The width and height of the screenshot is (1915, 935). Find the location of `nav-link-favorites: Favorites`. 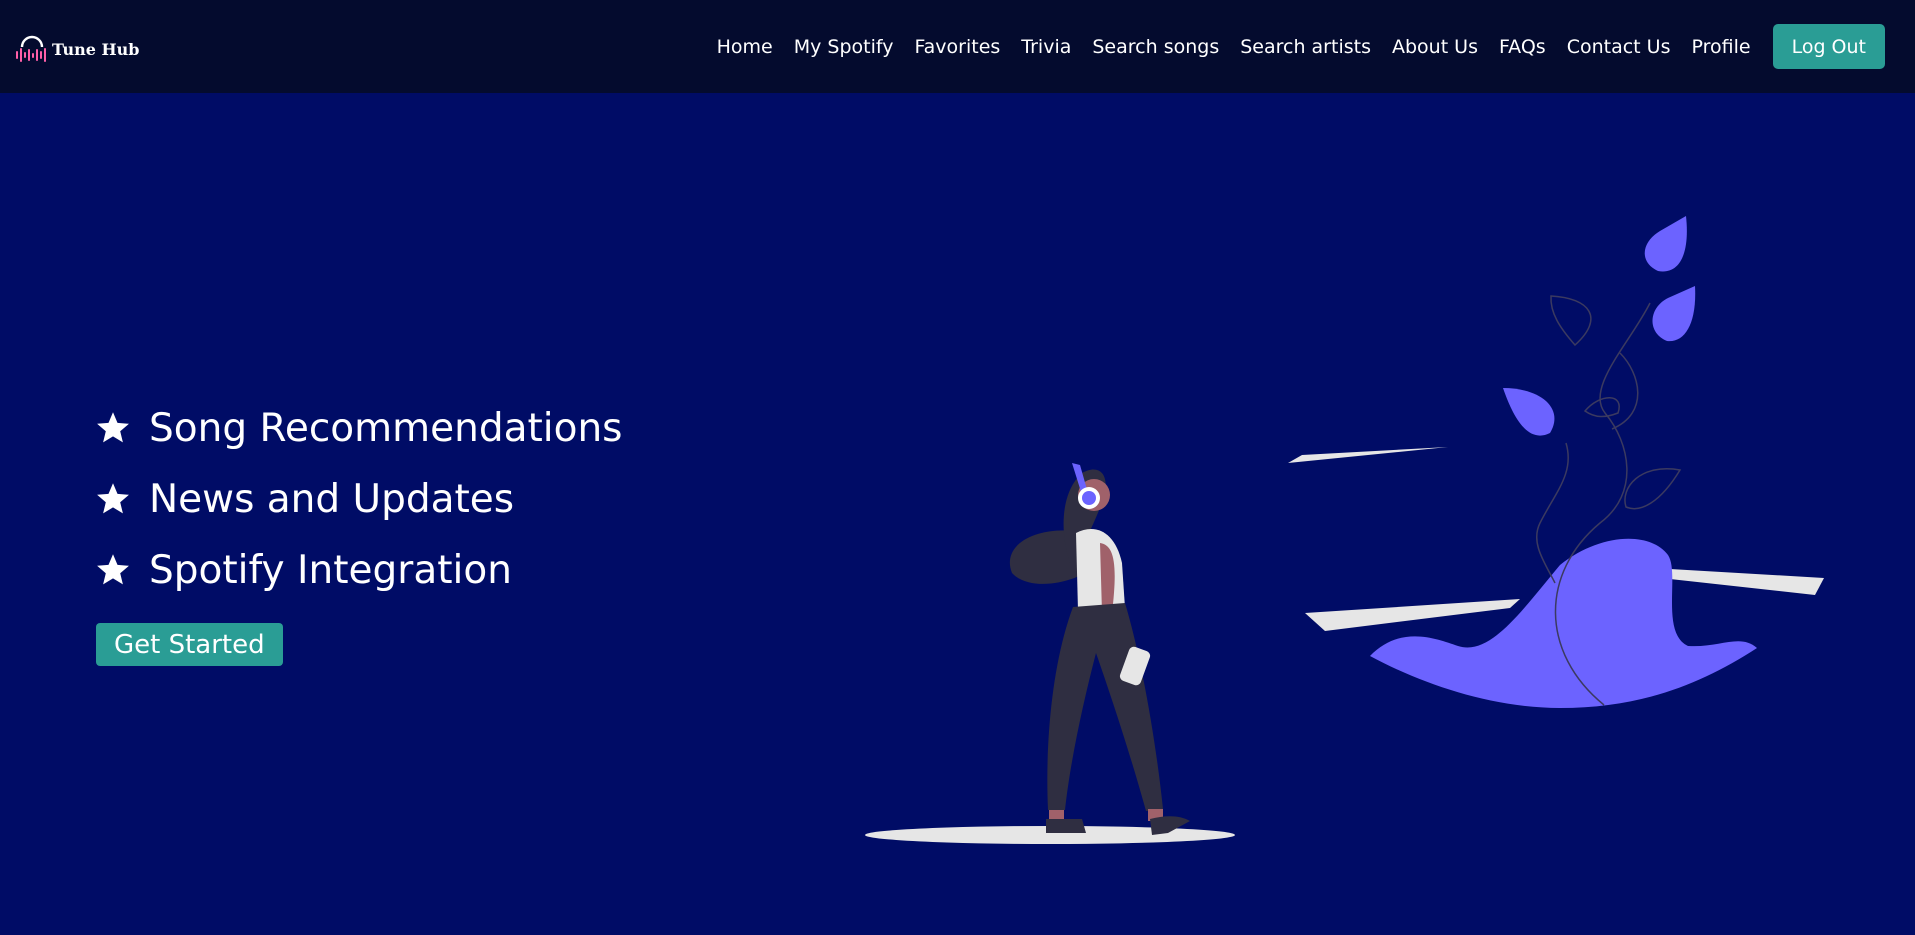

nav-link-favorites: Favorites is located at coordinates (957, 47).